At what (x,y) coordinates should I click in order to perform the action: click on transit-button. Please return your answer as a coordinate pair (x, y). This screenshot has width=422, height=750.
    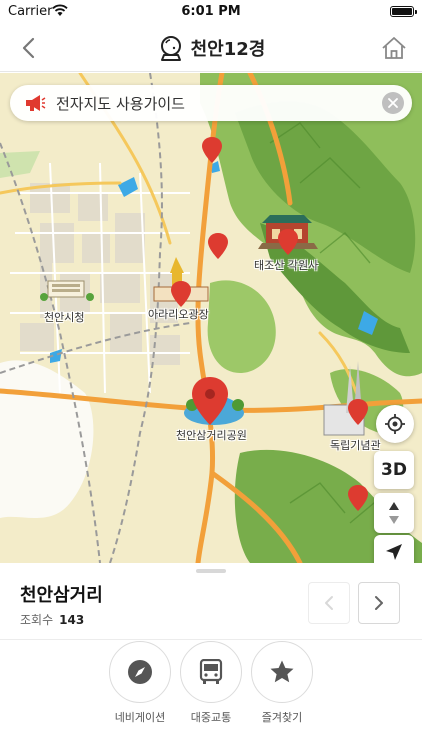
    Looking at the image, I should click on (211, 672).